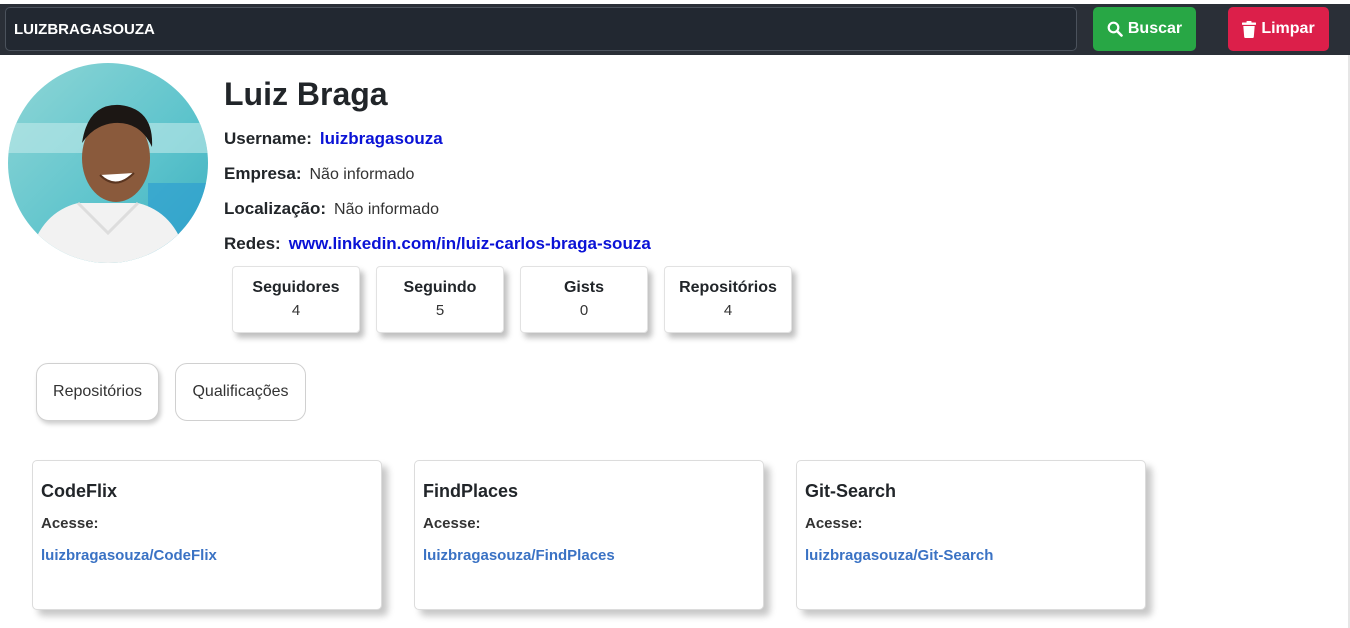  I want to click on repo-title: Git-Search, so click(851, 491).